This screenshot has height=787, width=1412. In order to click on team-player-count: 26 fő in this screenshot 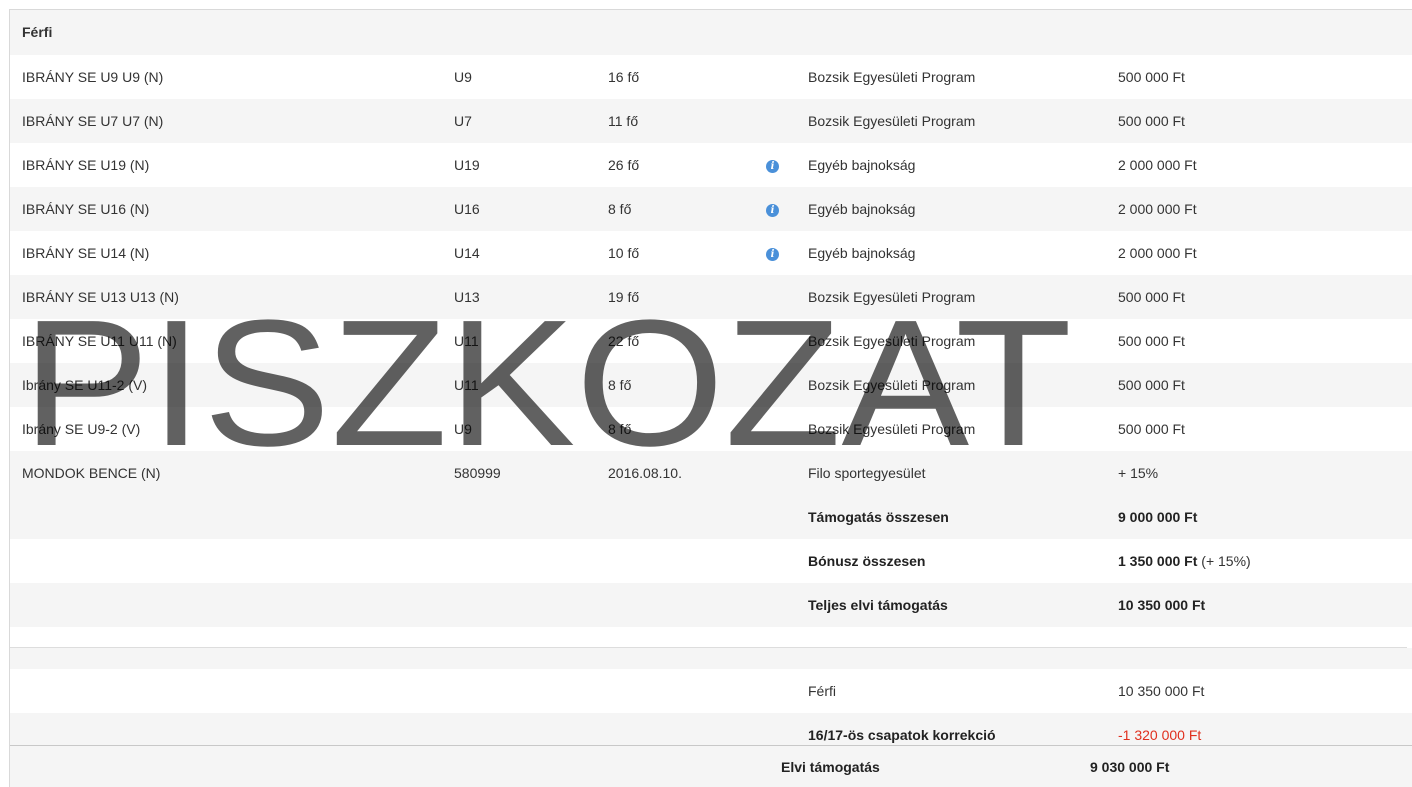, I will do `click(624, 165)`.